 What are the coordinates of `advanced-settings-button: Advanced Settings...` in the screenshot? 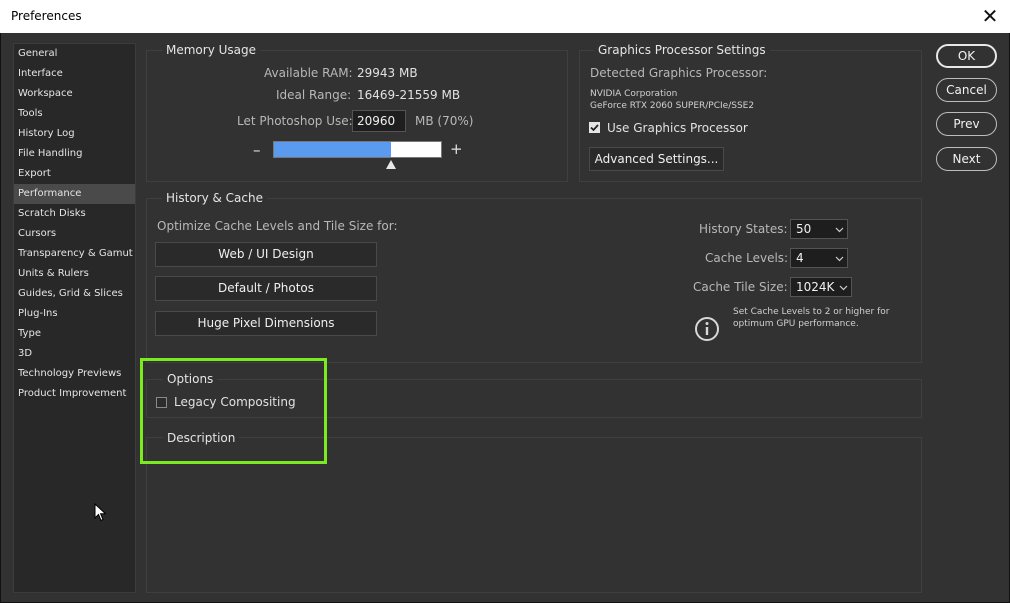 It's located at (656, 159).